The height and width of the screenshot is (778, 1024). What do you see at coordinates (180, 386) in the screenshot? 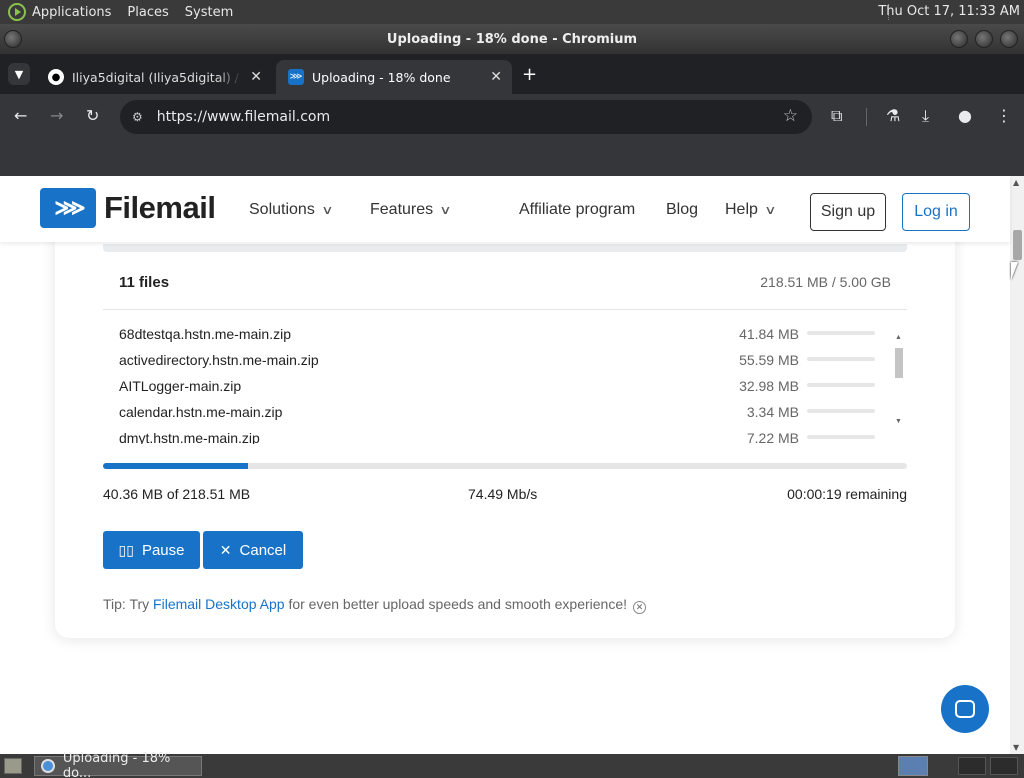
I see `file-name: AITLogger-main.zip` at bounding box center [180, 386].